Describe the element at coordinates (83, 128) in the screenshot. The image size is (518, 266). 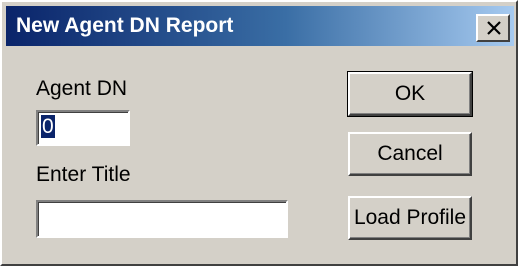
I see `agent-dn-input: 0` at that location.